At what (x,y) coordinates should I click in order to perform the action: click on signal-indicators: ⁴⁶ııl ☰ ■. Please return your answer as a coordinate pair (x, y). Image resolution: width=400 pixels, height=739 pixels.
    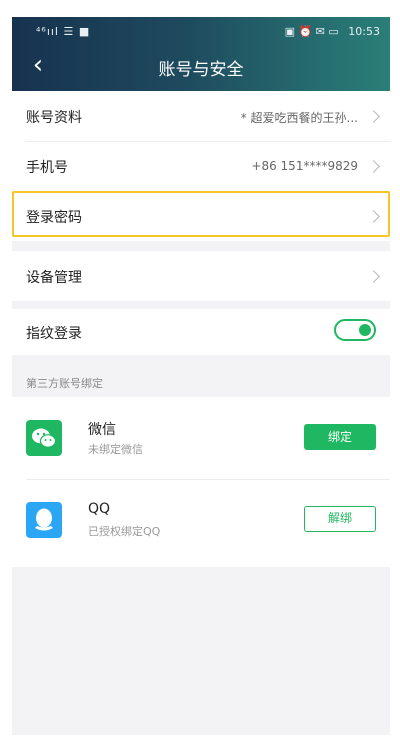
    Looking at the image, I should click on (63, 31).